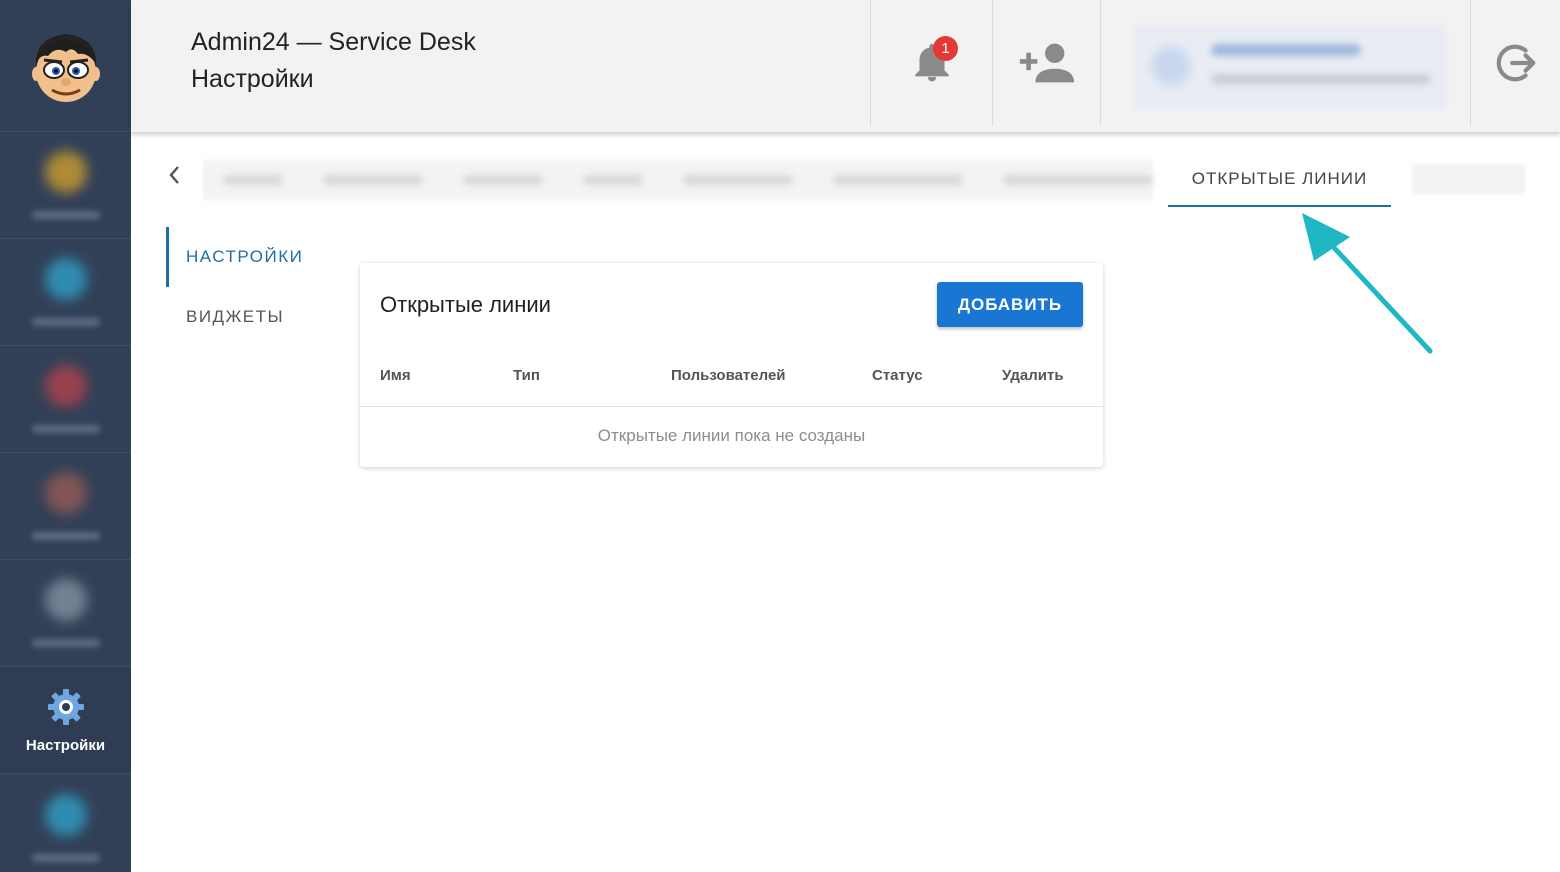 The image size is (1560, 872). What do you see at coordinates (395, 375) in the screenshot?
I see `column-header-name: Имя` at bounding box center [395, 375].